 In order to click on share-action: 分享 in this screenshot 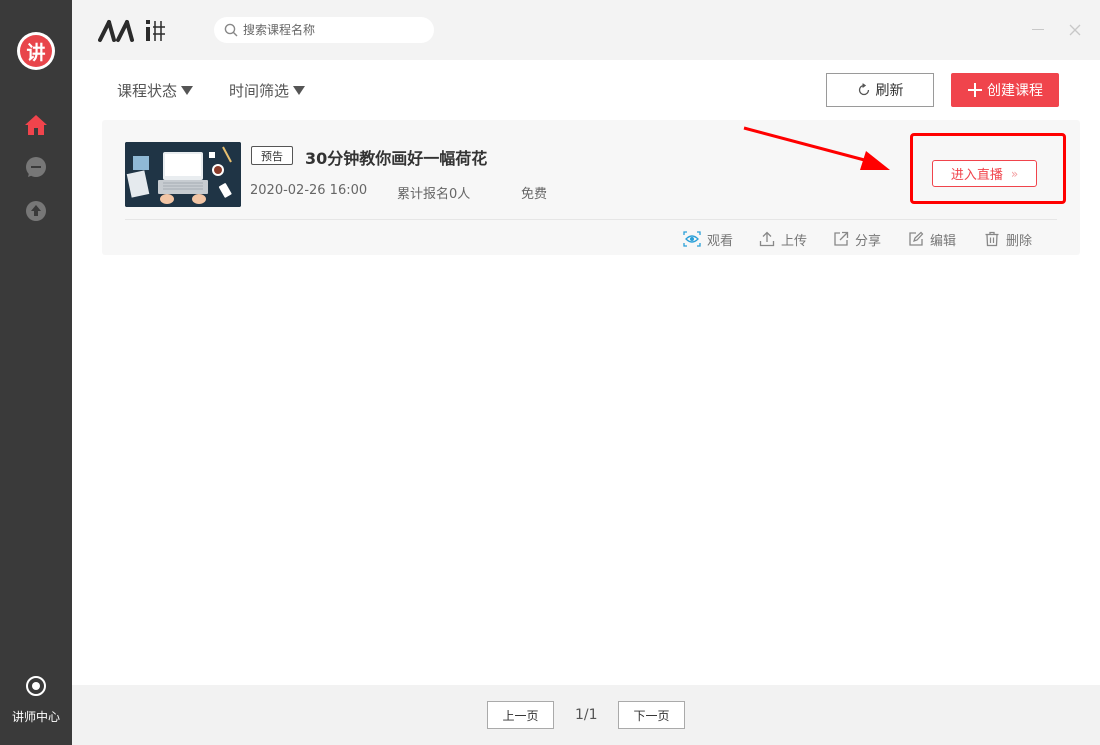, I will do `click(857, 239)`.